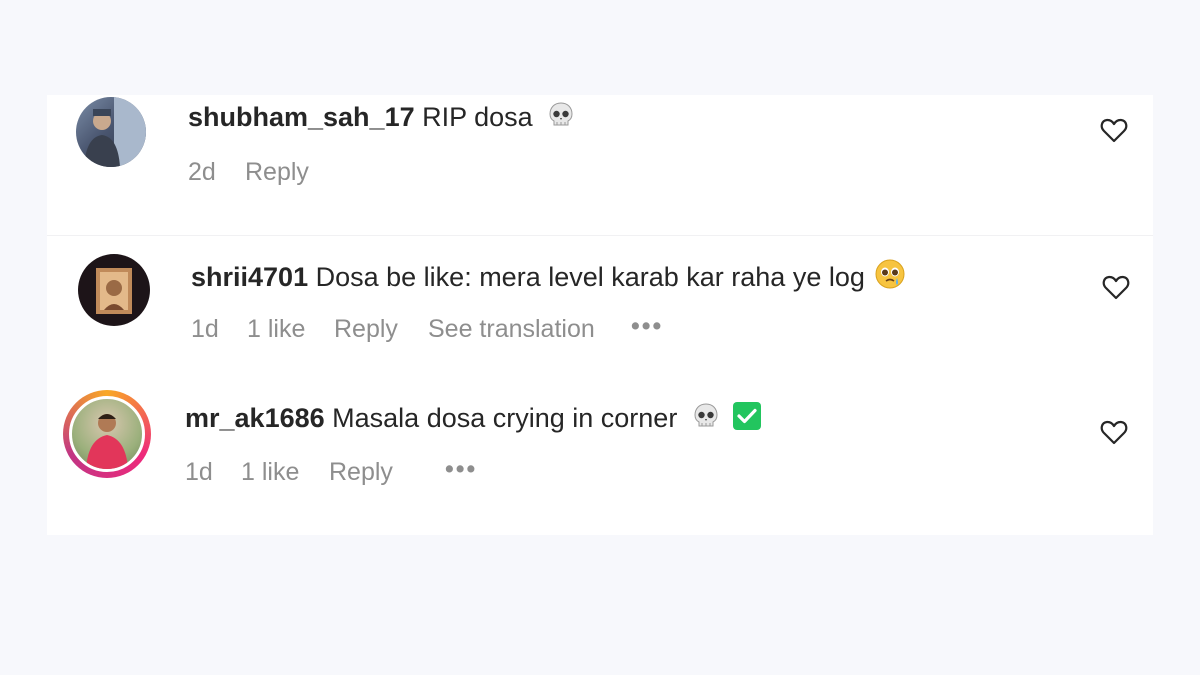 This screenshot has height=675, width=1200. I want to click on comment-line: shubham_sah_17 RIP dosa, so click(382, 118).